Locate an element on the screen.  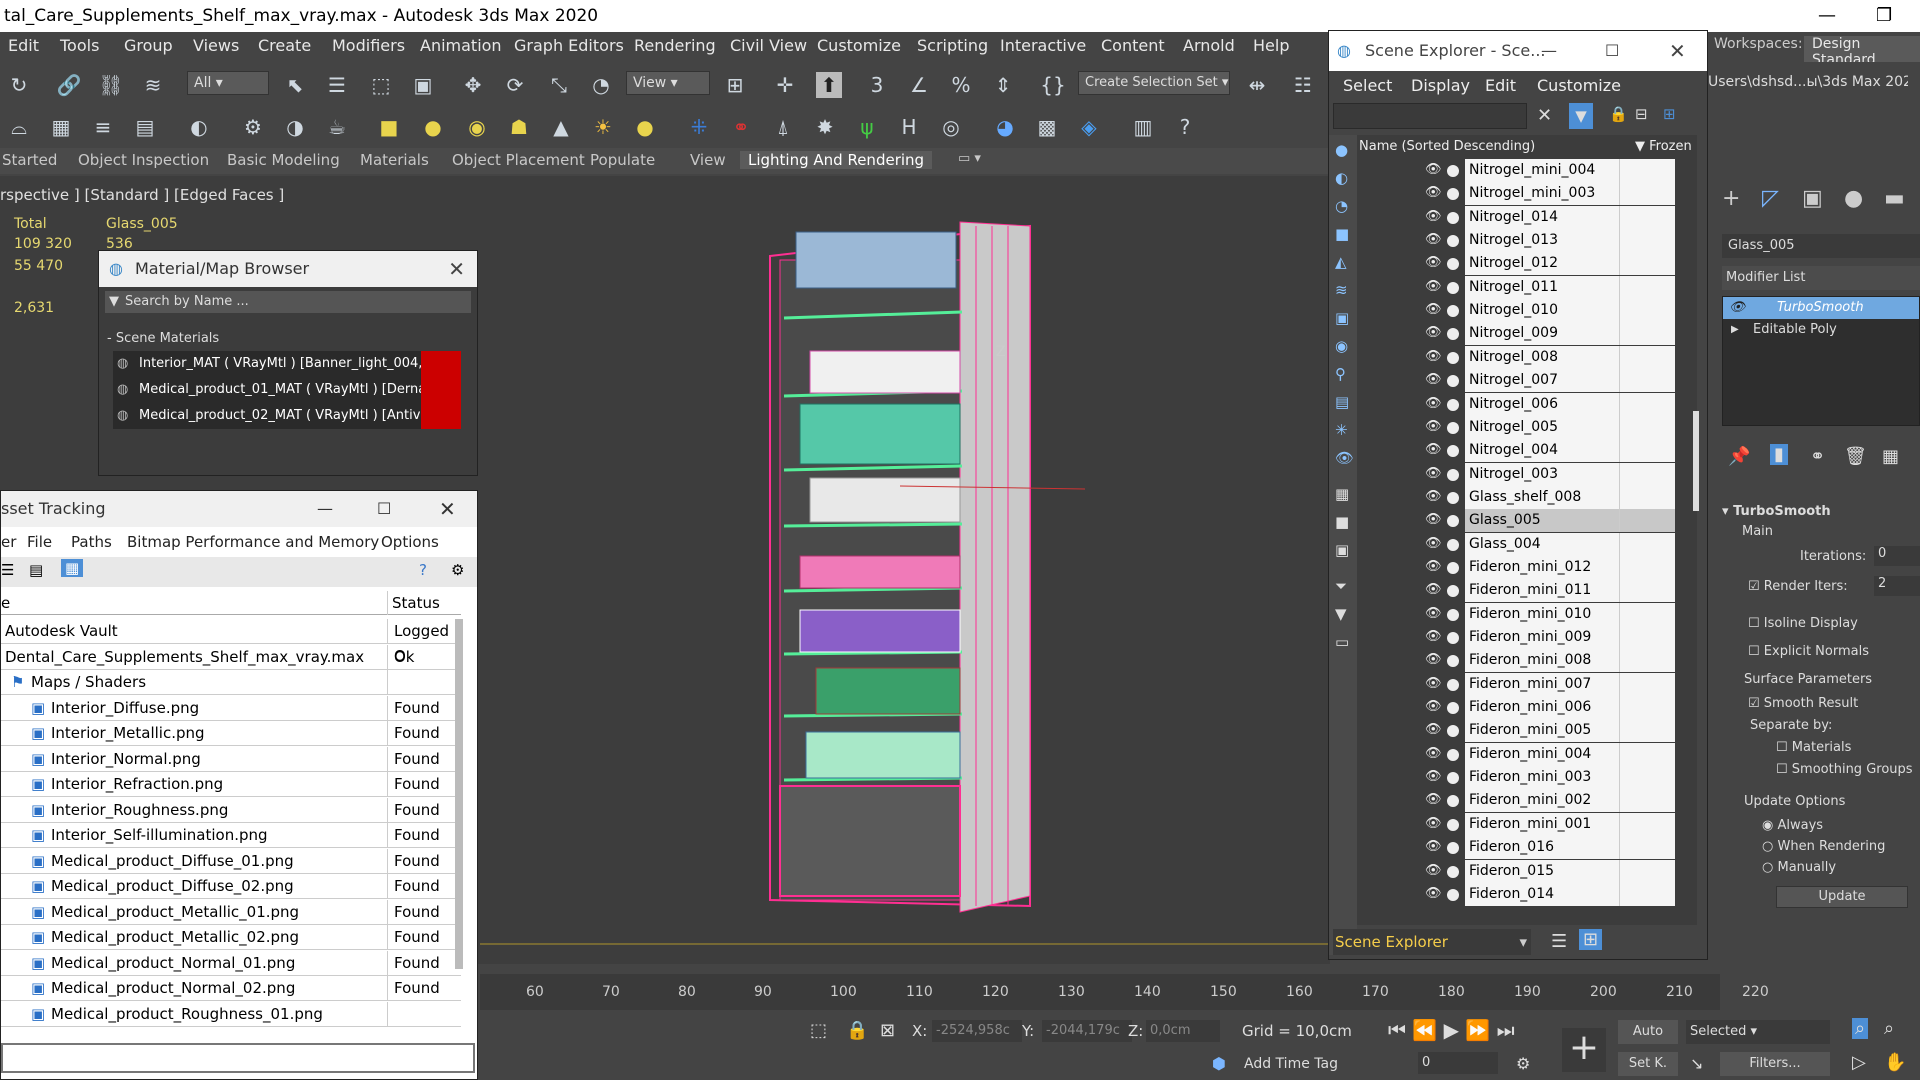
menu-options: Options is located at coordinates (410, 542).